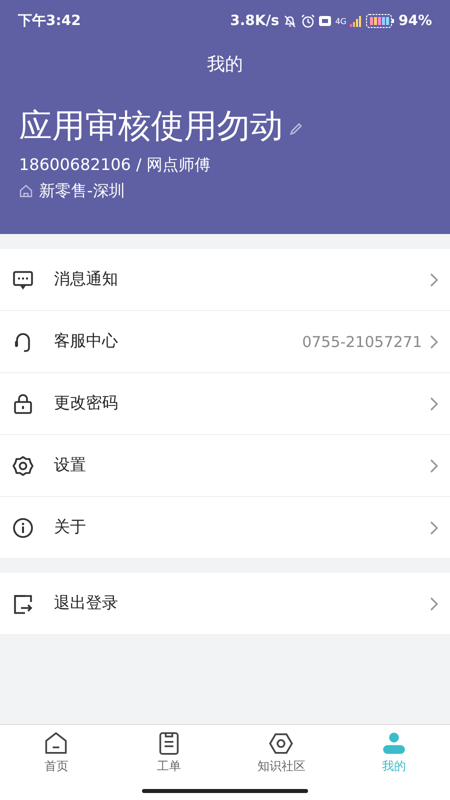 This screenshot has width=450, height=800. Describe the element at coordinates (380, 21) in the screenshot. I see `battery-icon` at that location.